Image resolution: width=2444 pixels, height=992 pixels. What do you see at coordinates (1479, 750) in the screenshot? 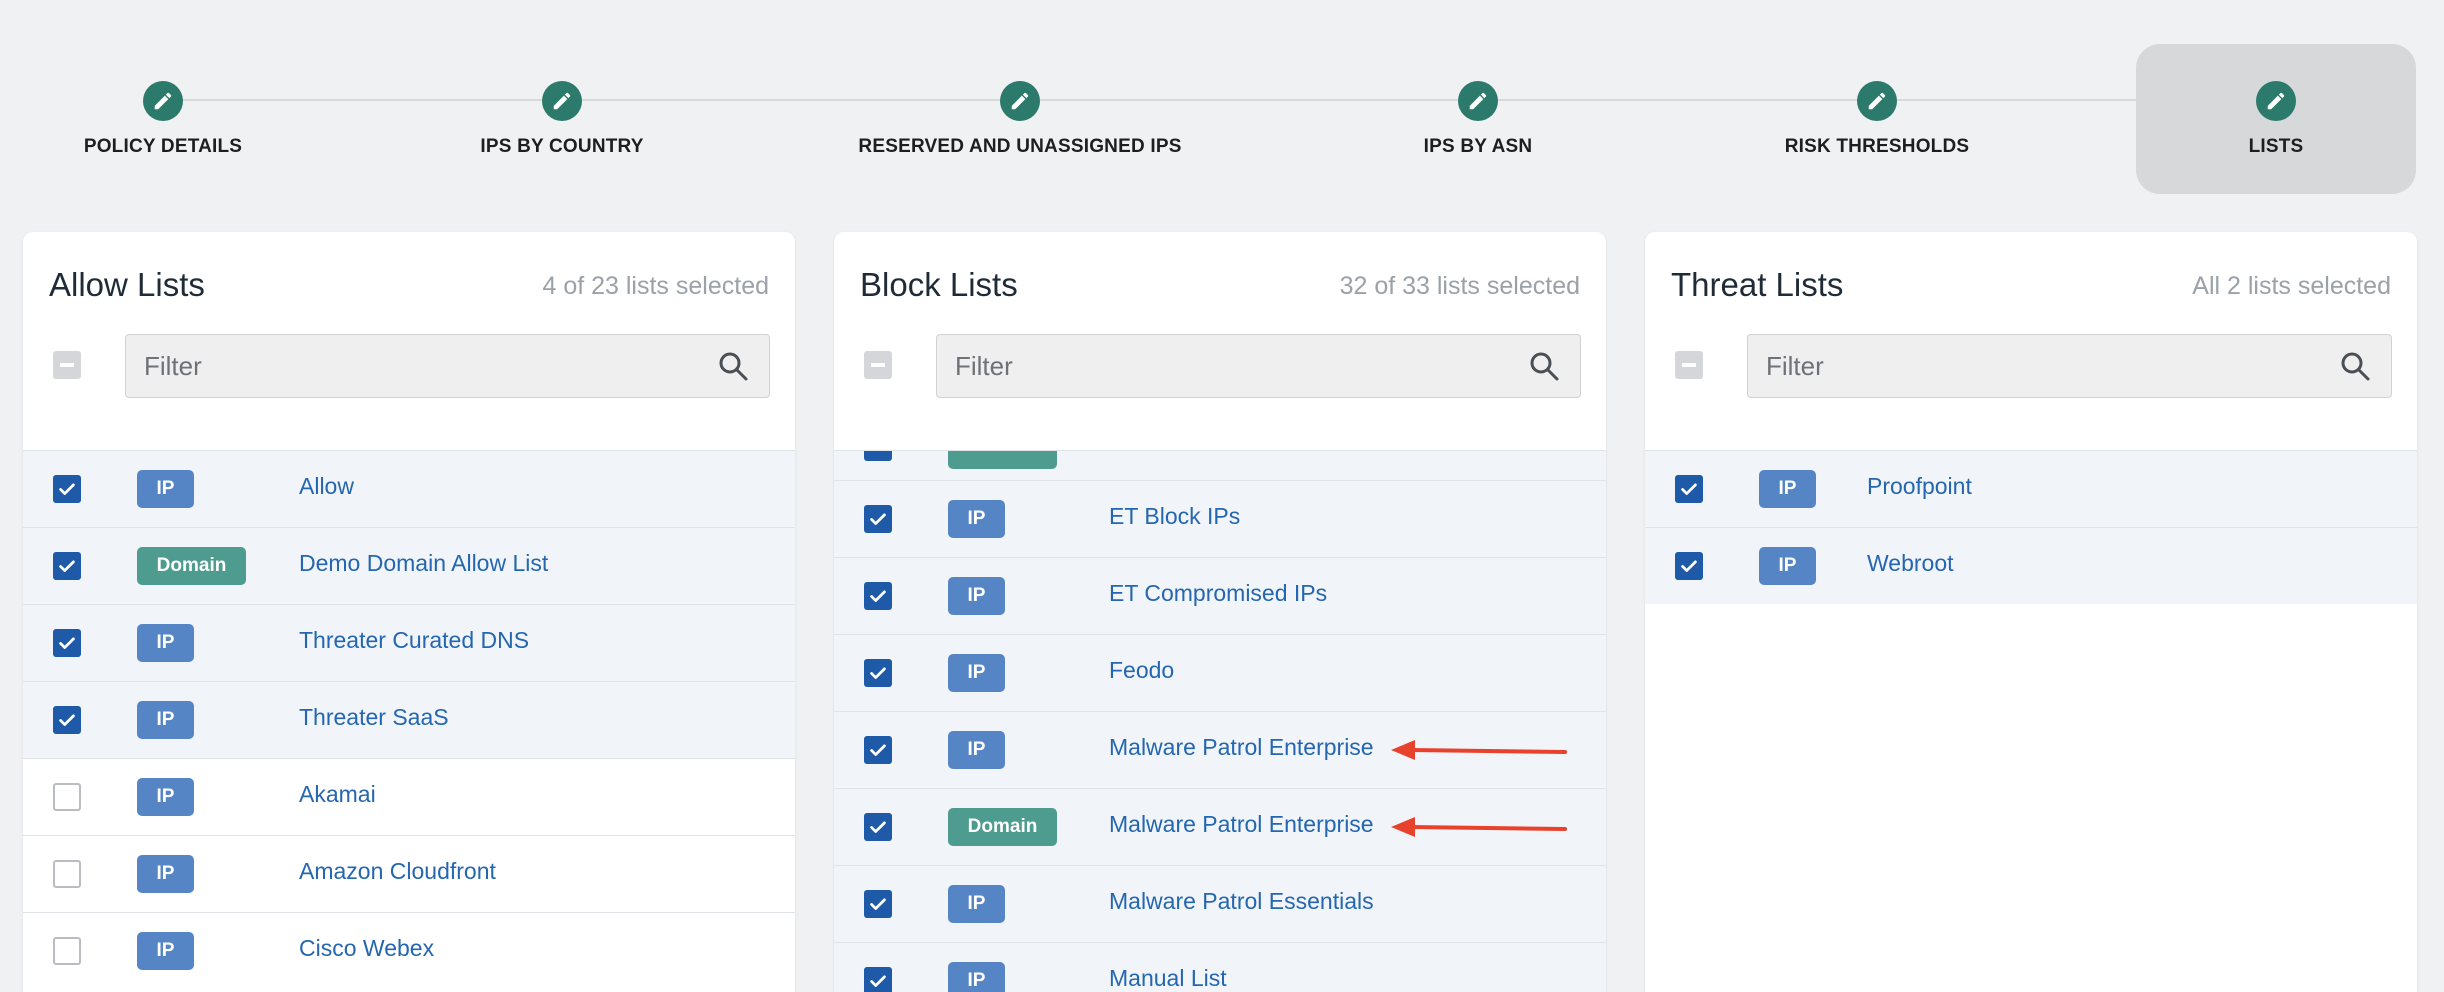
I see `annotation-arrow-icon` at bounding box center [1479, 750].